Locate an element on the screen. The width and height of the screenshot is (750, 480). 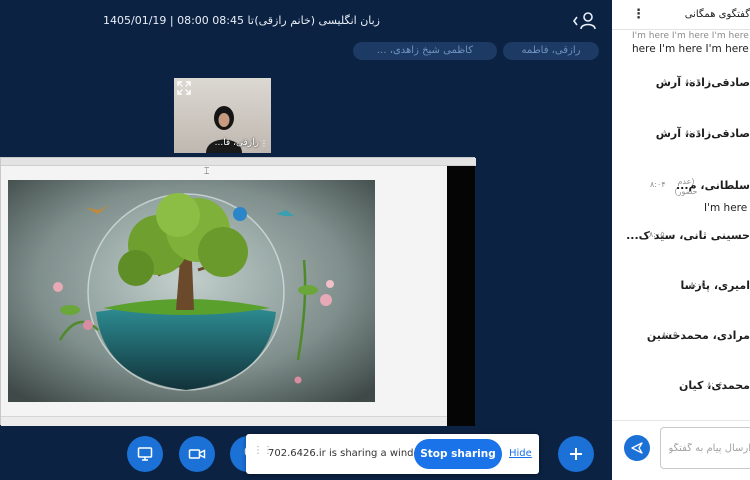
video-camera-icon is located at coordinates (197, 454).